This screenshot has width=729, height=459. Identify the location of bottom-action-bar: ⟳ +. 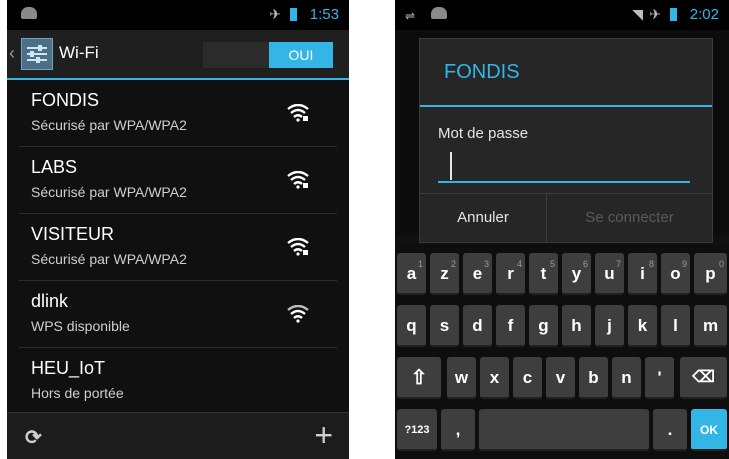
(178, 435).